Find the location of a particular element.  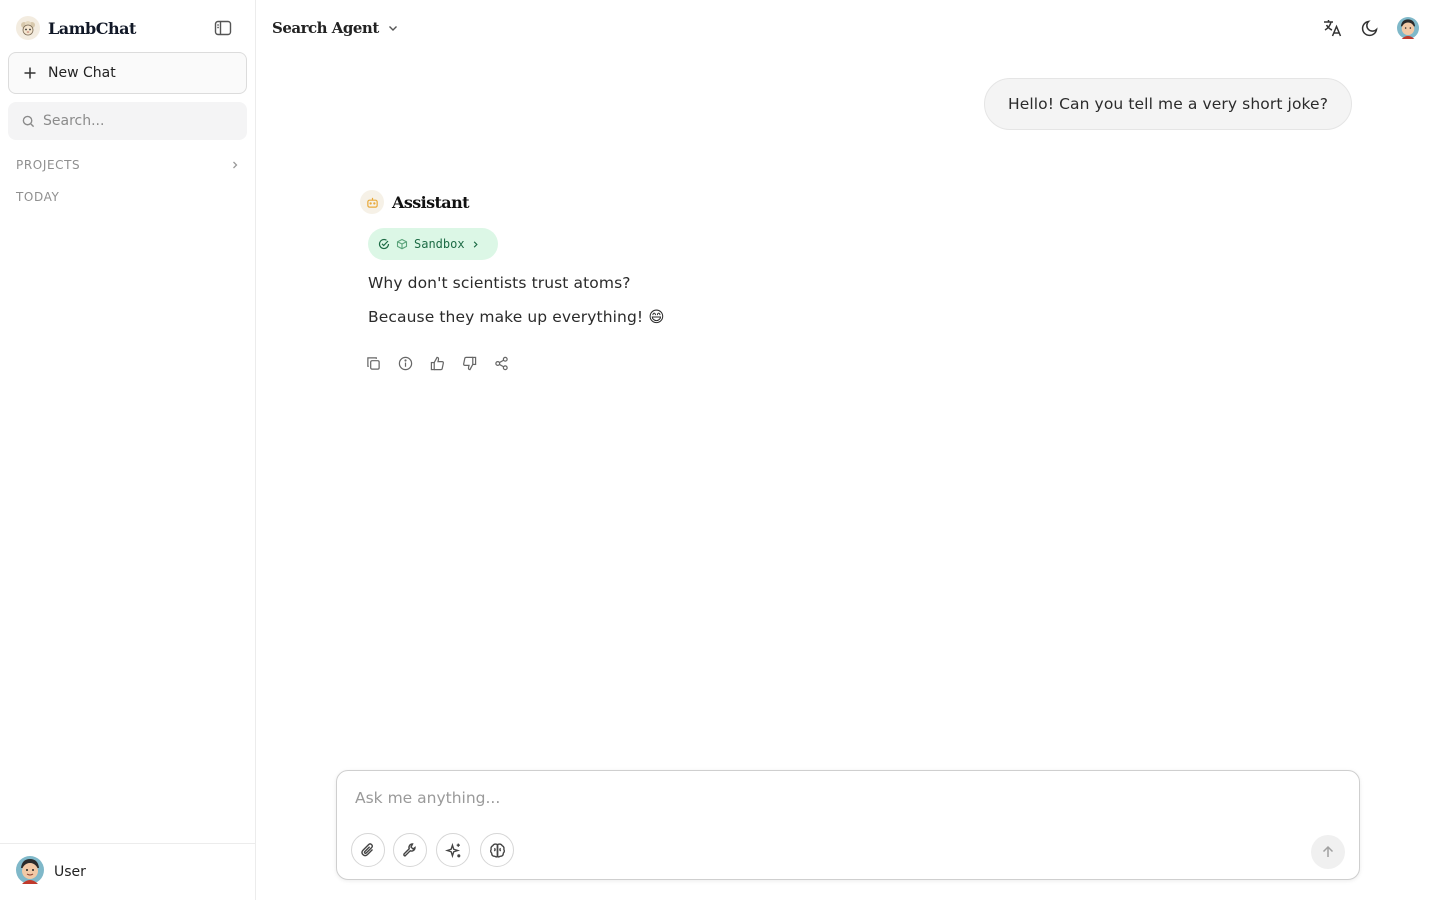

moon-icon is located at coordinates (1369, 28).